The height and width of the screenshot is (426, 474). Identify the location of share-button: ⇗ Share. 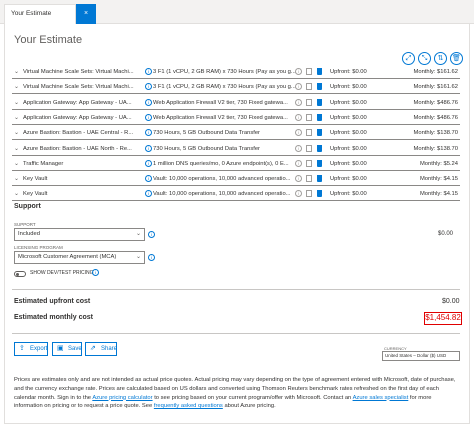
(101, 349).